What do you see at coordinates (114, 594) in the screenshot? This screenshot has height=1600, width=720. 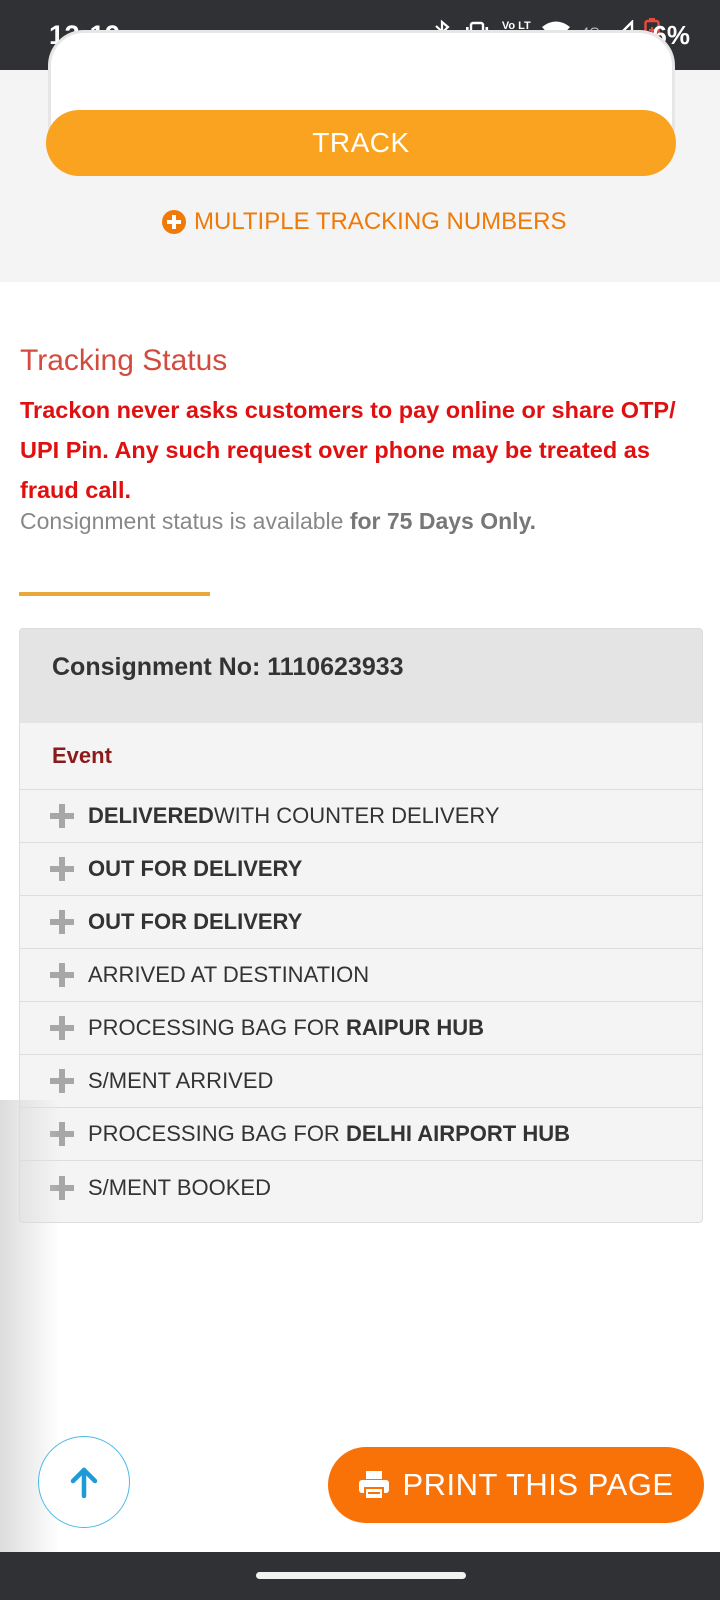 I see `section-divider` at bounding box center [114, 594].